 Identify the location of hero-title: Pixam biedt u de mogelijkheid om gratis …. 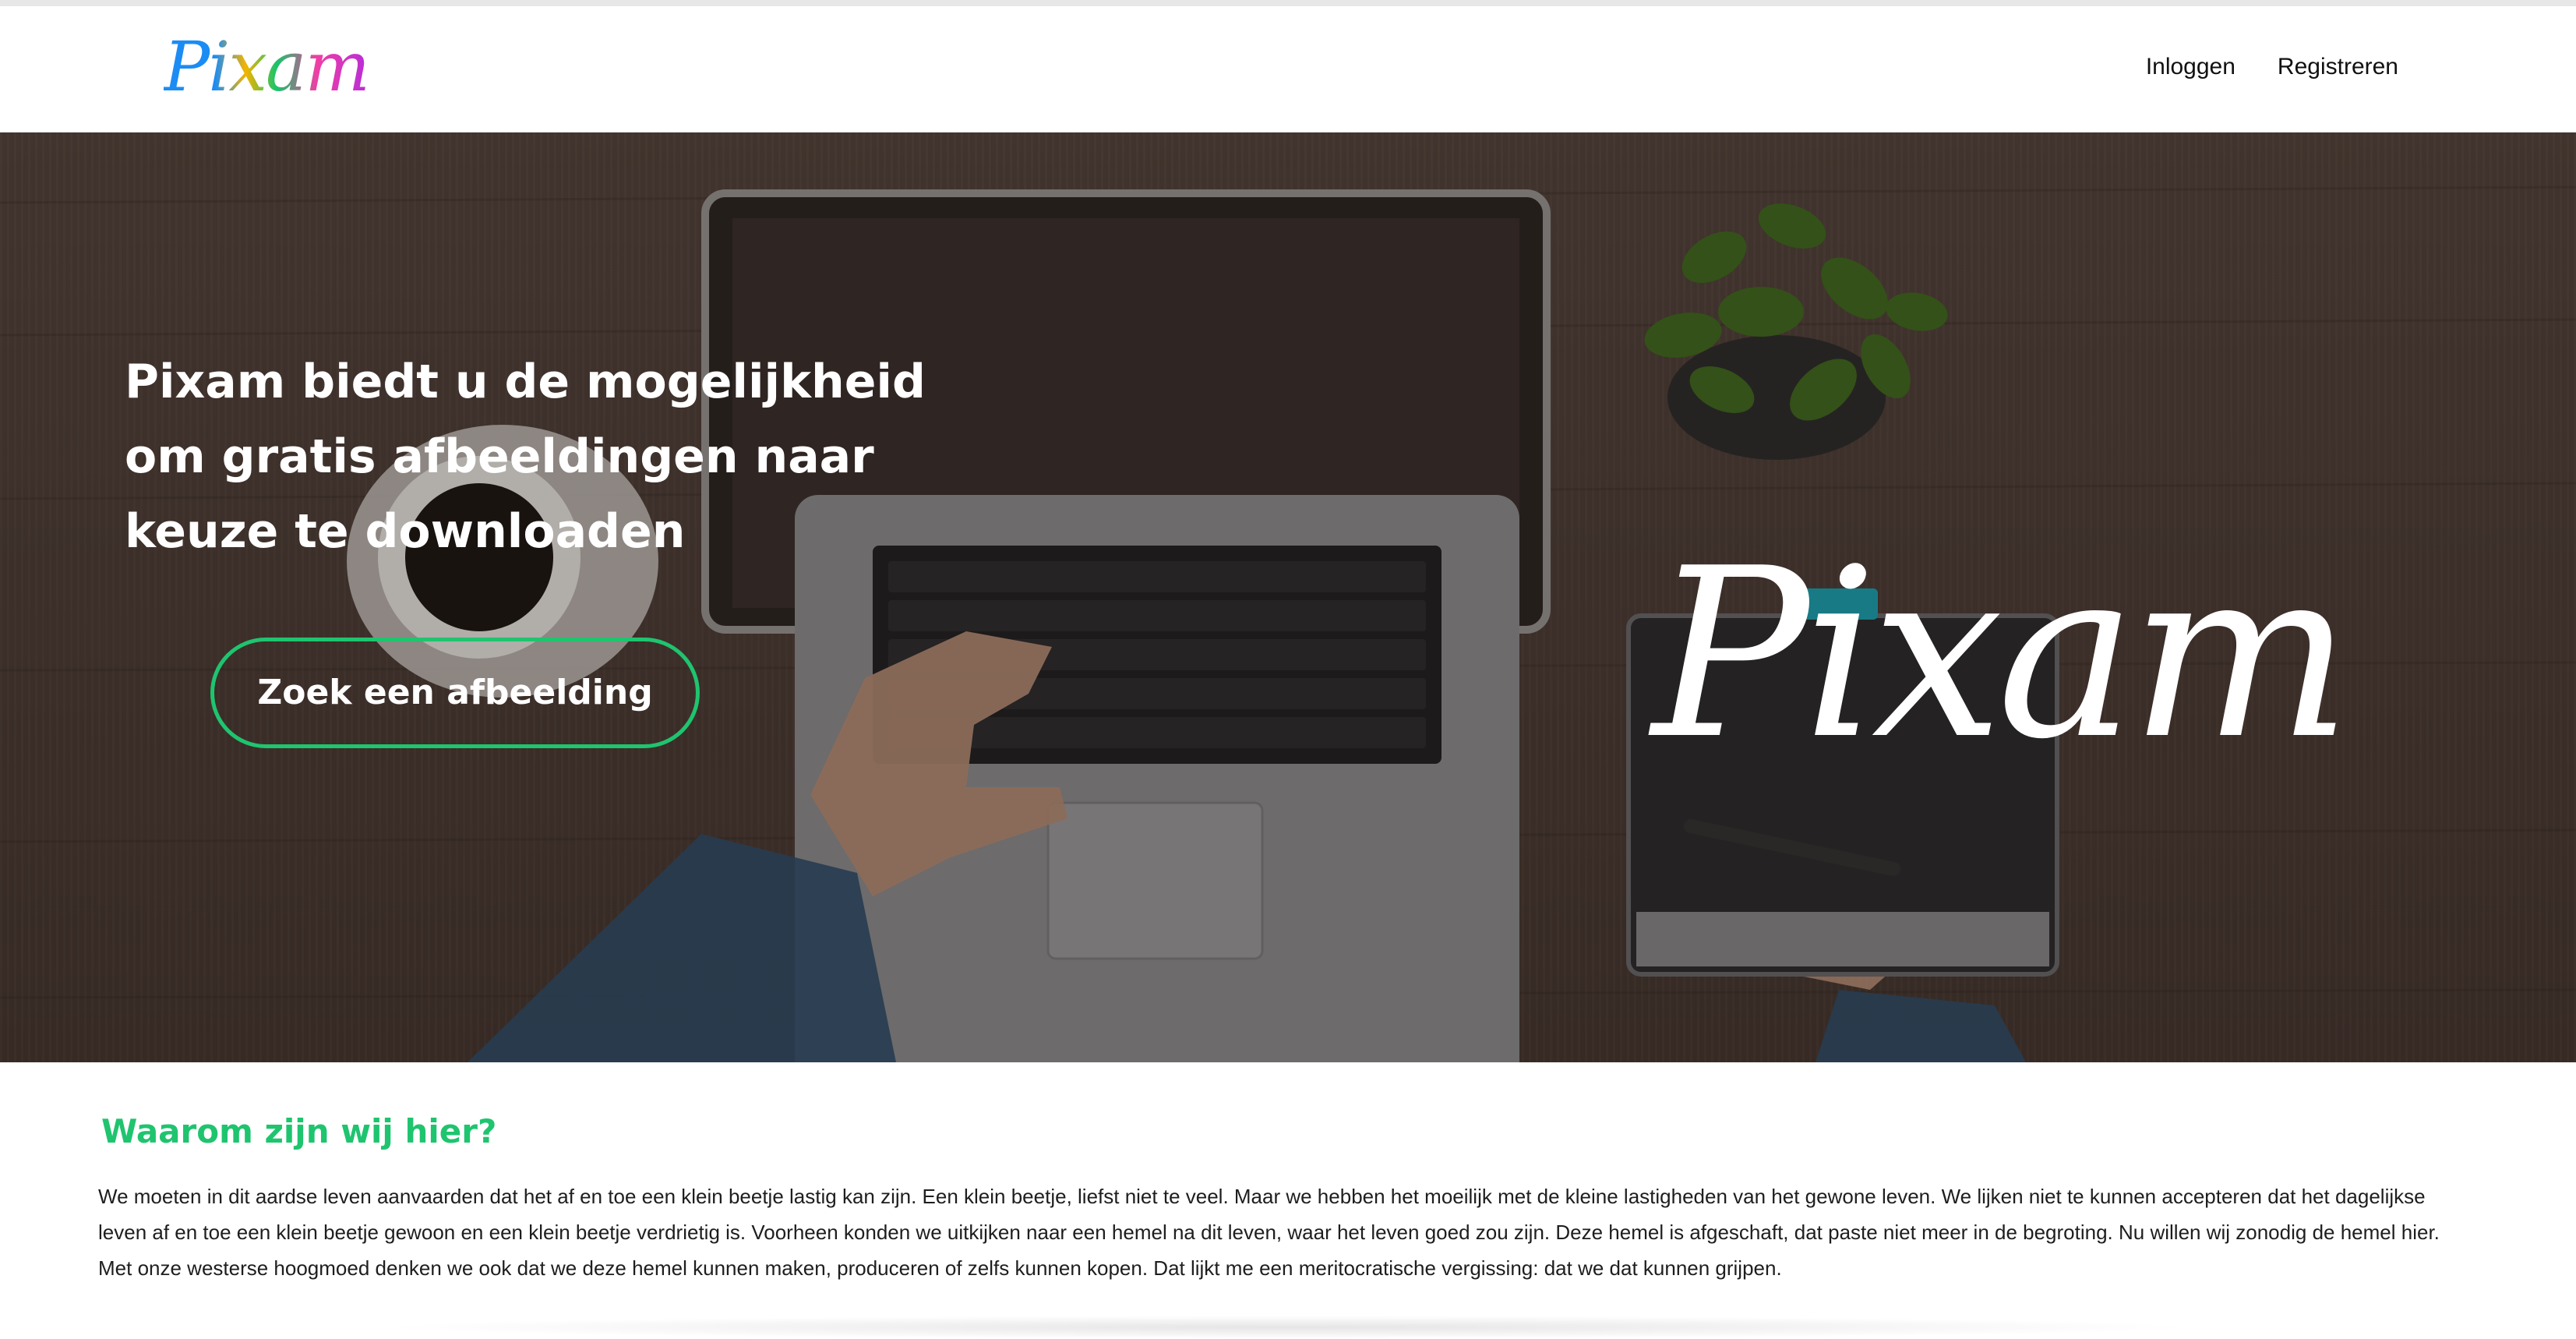
(525, 457).